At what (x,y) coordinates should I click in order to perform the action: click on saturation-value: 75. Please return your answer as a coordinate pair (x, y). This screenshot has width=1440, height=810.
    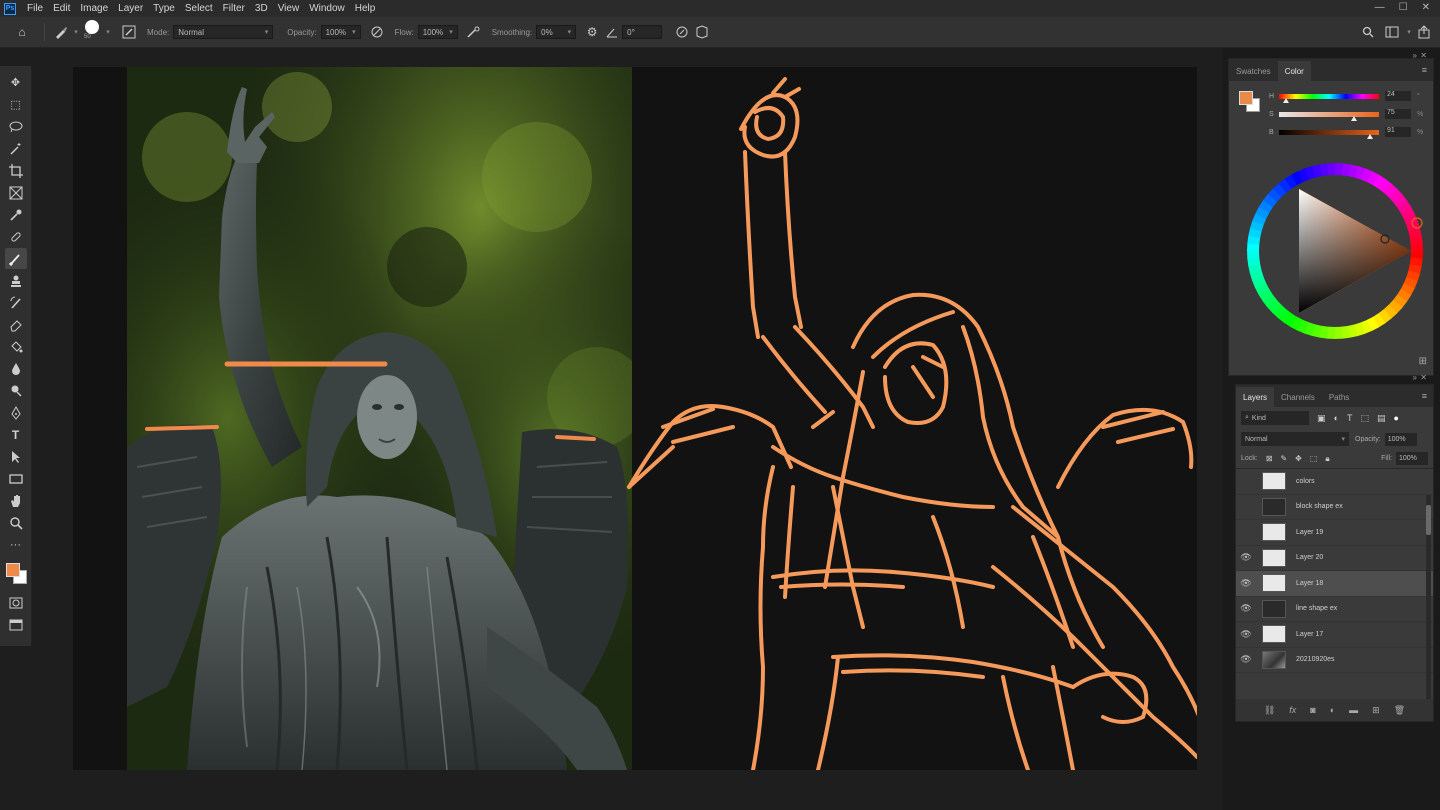
    Looking at the image, I should click on (1398, 114).